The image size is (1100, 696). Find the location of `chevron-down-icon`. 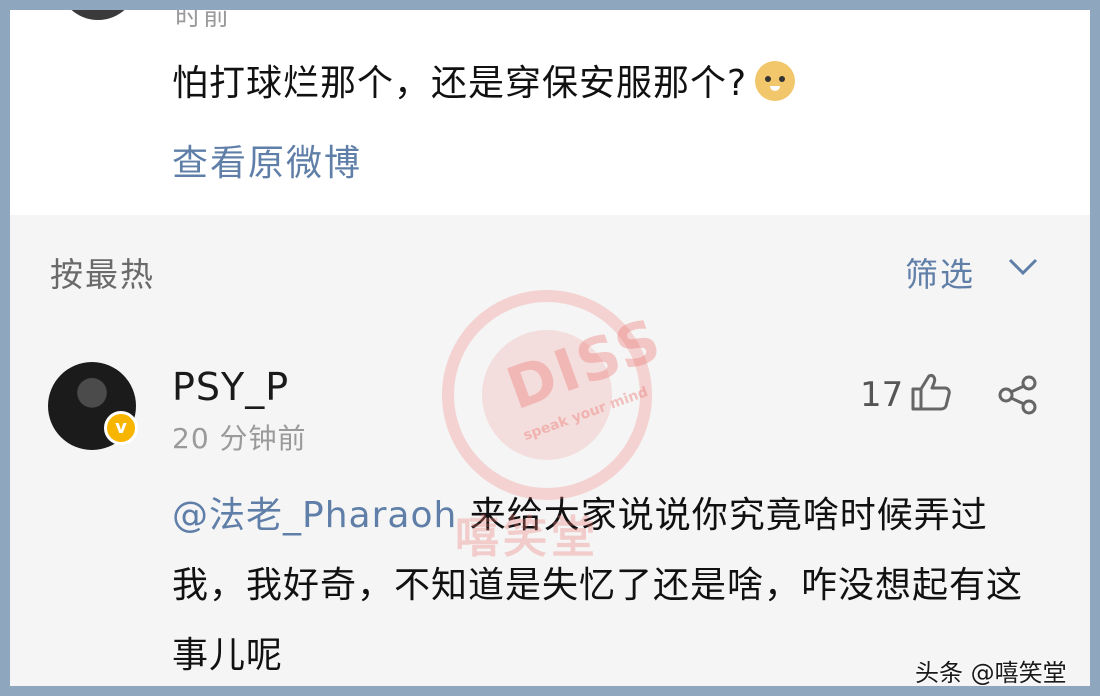

chevron-down-icon is located at coordinates (1023, 267).